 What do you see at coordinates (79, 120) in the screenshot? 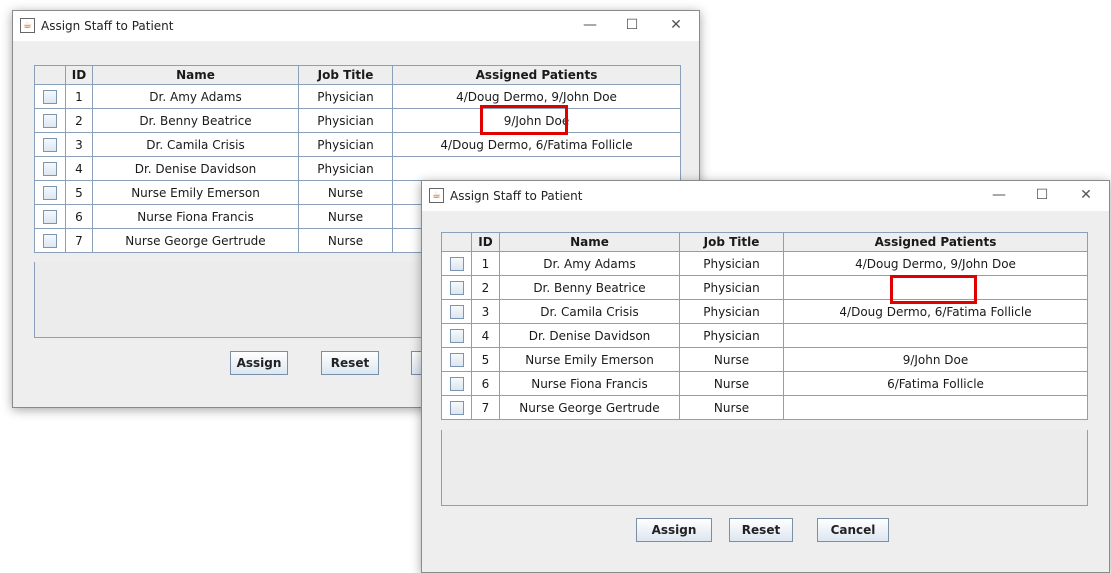
I see `id-cell: 2` at bounding box center [79, 120].